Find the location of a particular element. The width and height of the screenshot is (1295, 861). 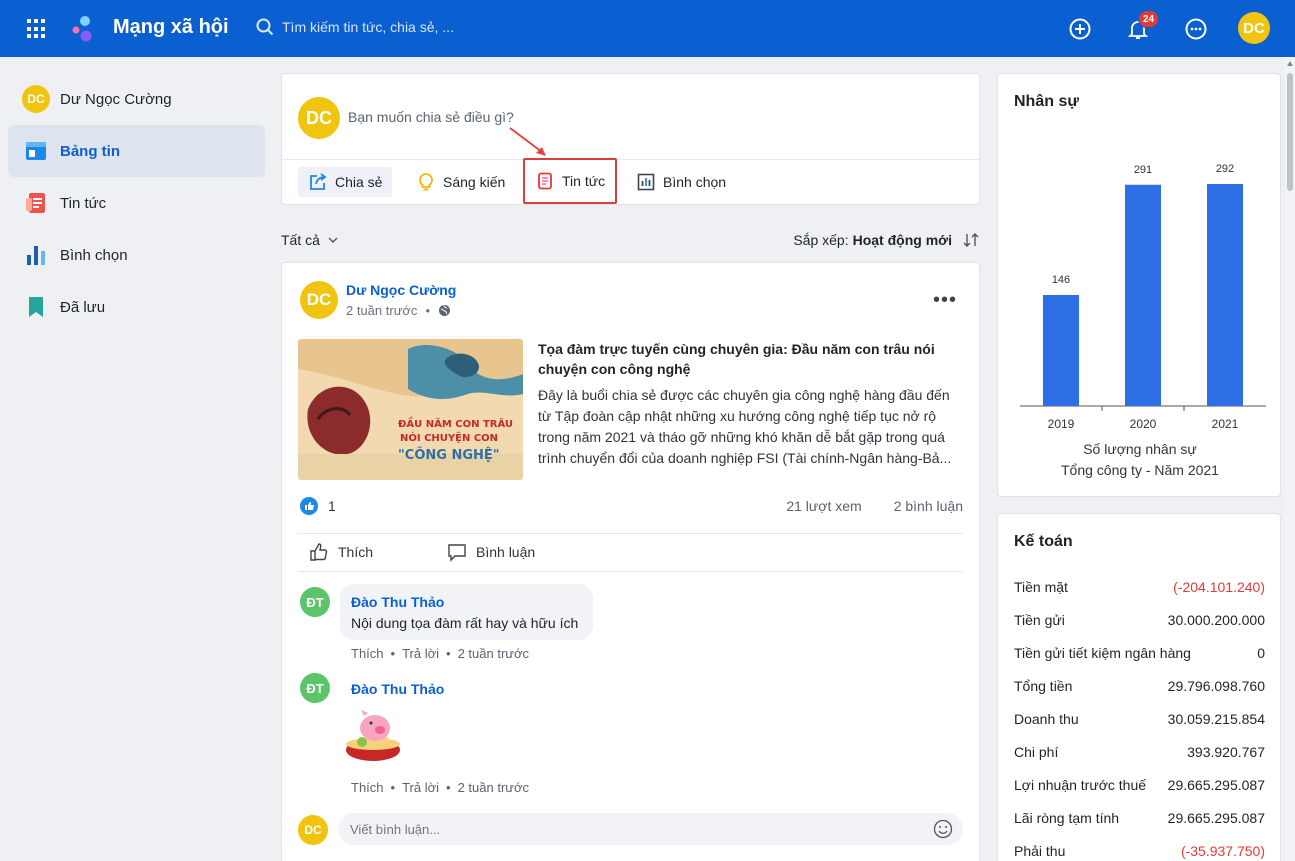

like-count: 1 is located at coordinates (318, 506).